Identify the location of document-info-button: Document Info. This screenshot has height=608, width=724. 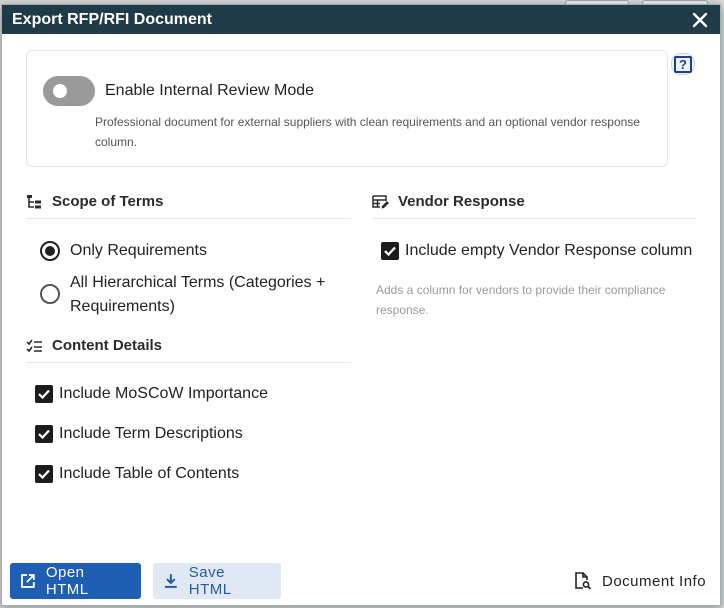
(642, 581).